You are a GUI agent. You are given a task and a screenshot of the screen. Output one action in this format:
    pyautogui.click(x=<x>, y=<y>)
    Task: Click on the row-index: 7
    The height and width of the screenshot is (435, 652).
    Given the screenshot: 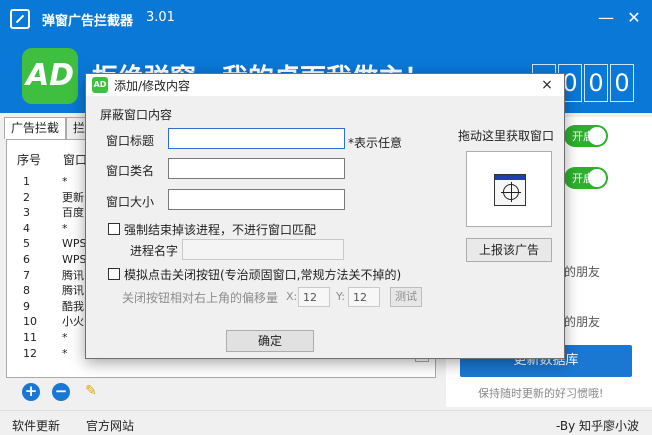 What is the action you would take?
    pyautogui.click(x=26, y=275)
    